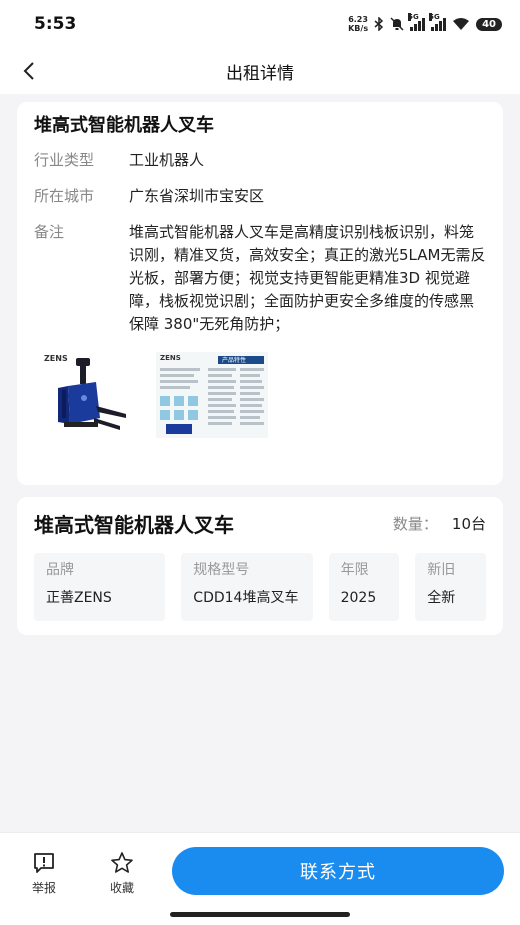  I want to click on status-icons: 6.23 KB/s 5G 5G 40, so click(425, 23).